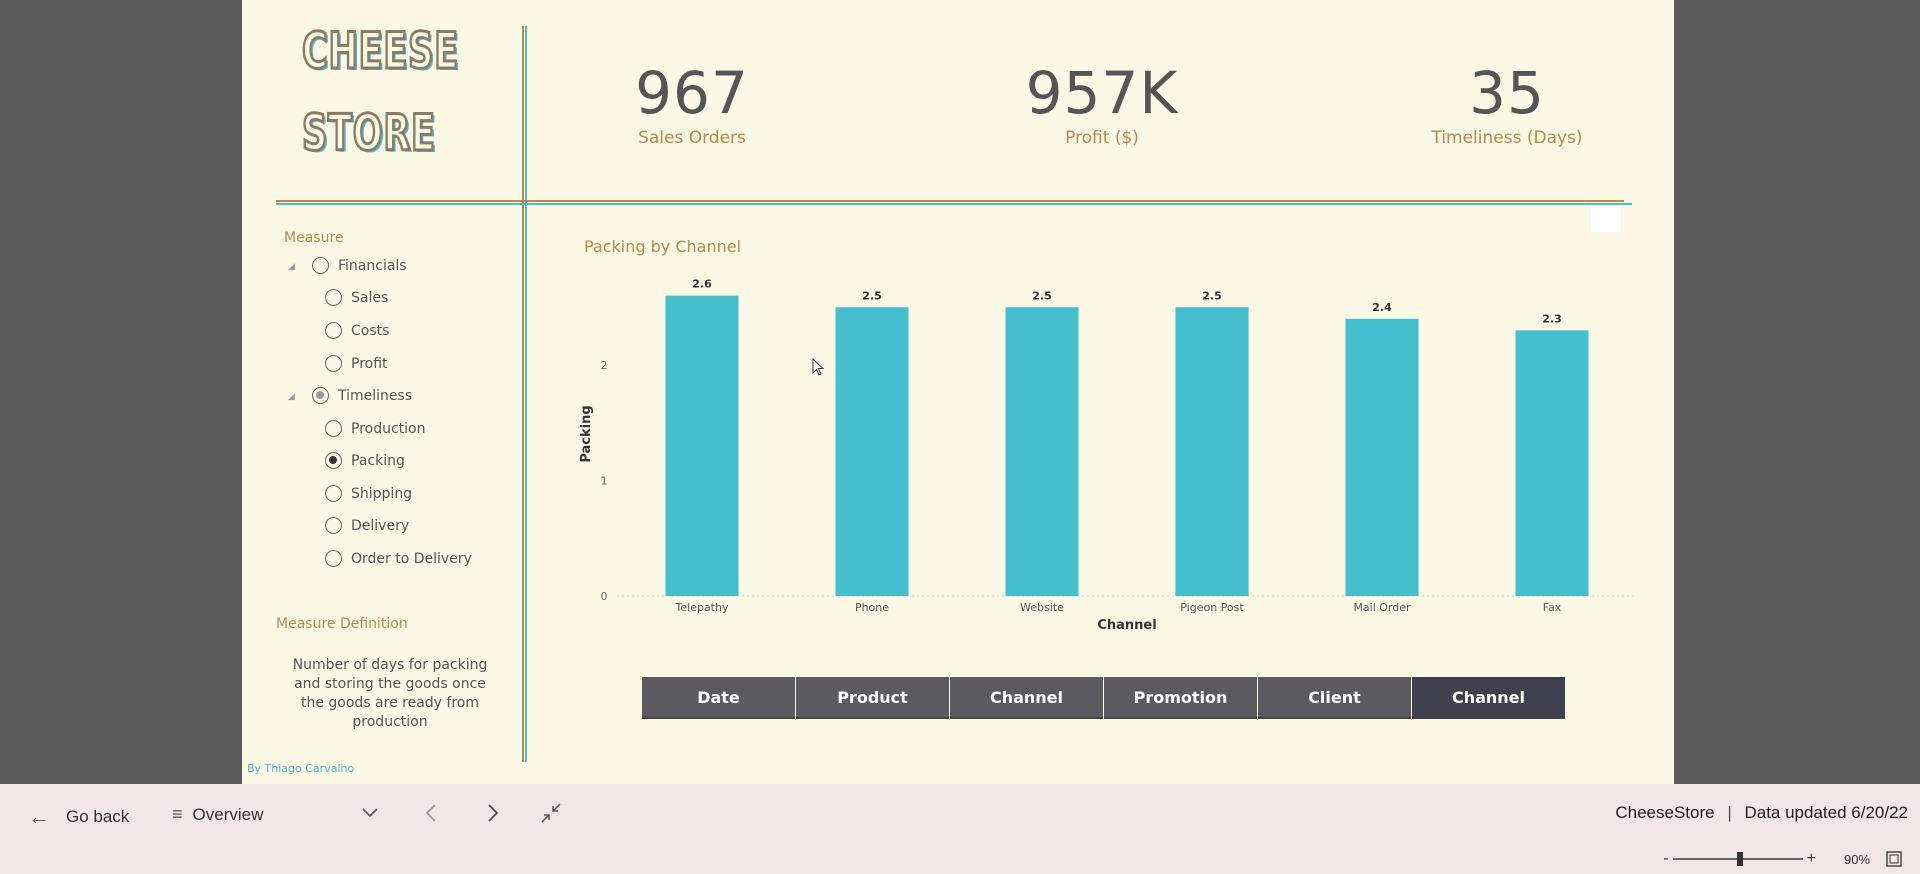 This screenshot has width=1920, height=874. Describe the element at coordinates (370, 297) in the screenshot. I see `slicer-item-label: Sales` at that location.